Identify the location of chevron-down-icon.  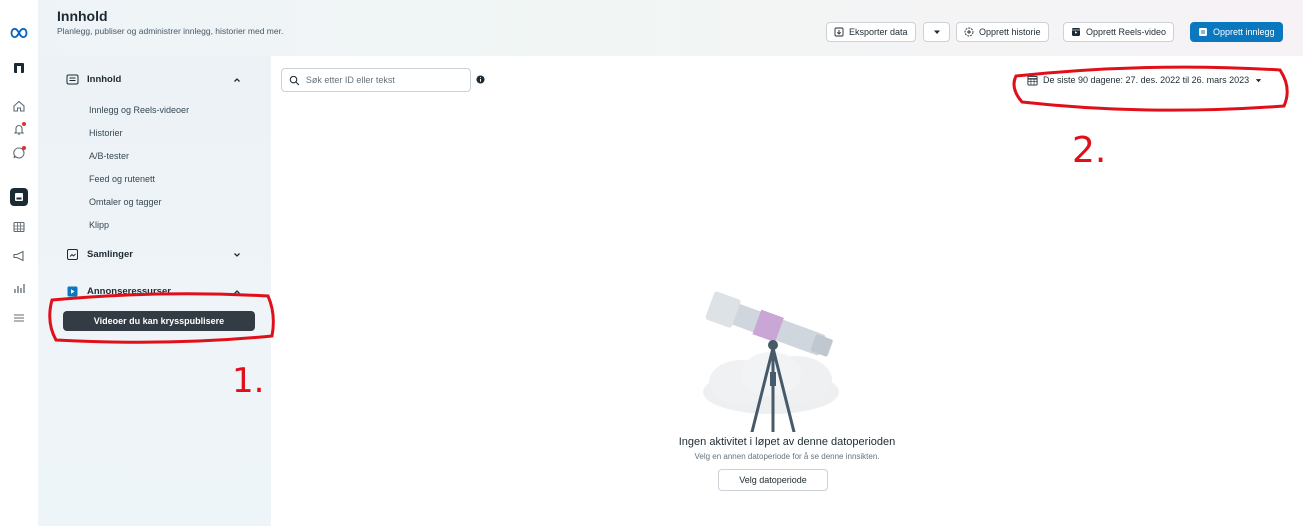
(237, 255).